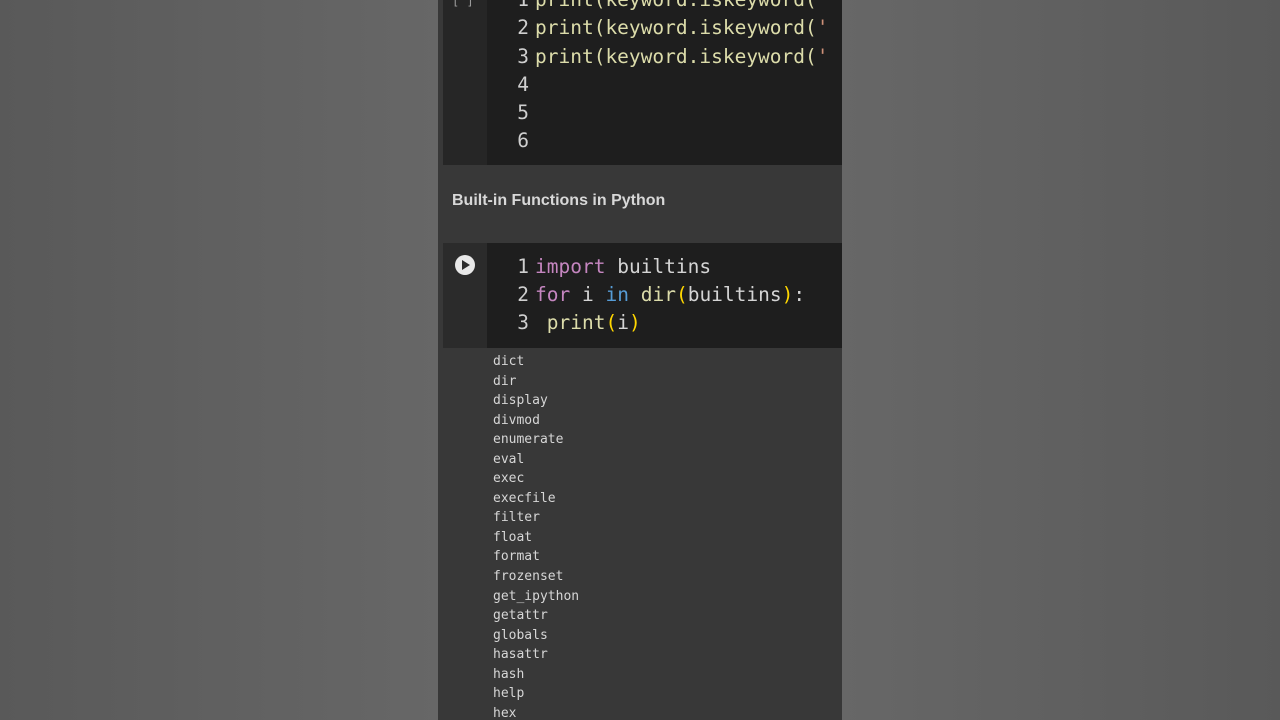 The width and height of the screenshot is (1280, 720). What do you see at coordinates (520, 401) in the screenshot?
I see `output-line: display` at bounding box center [520, 401].